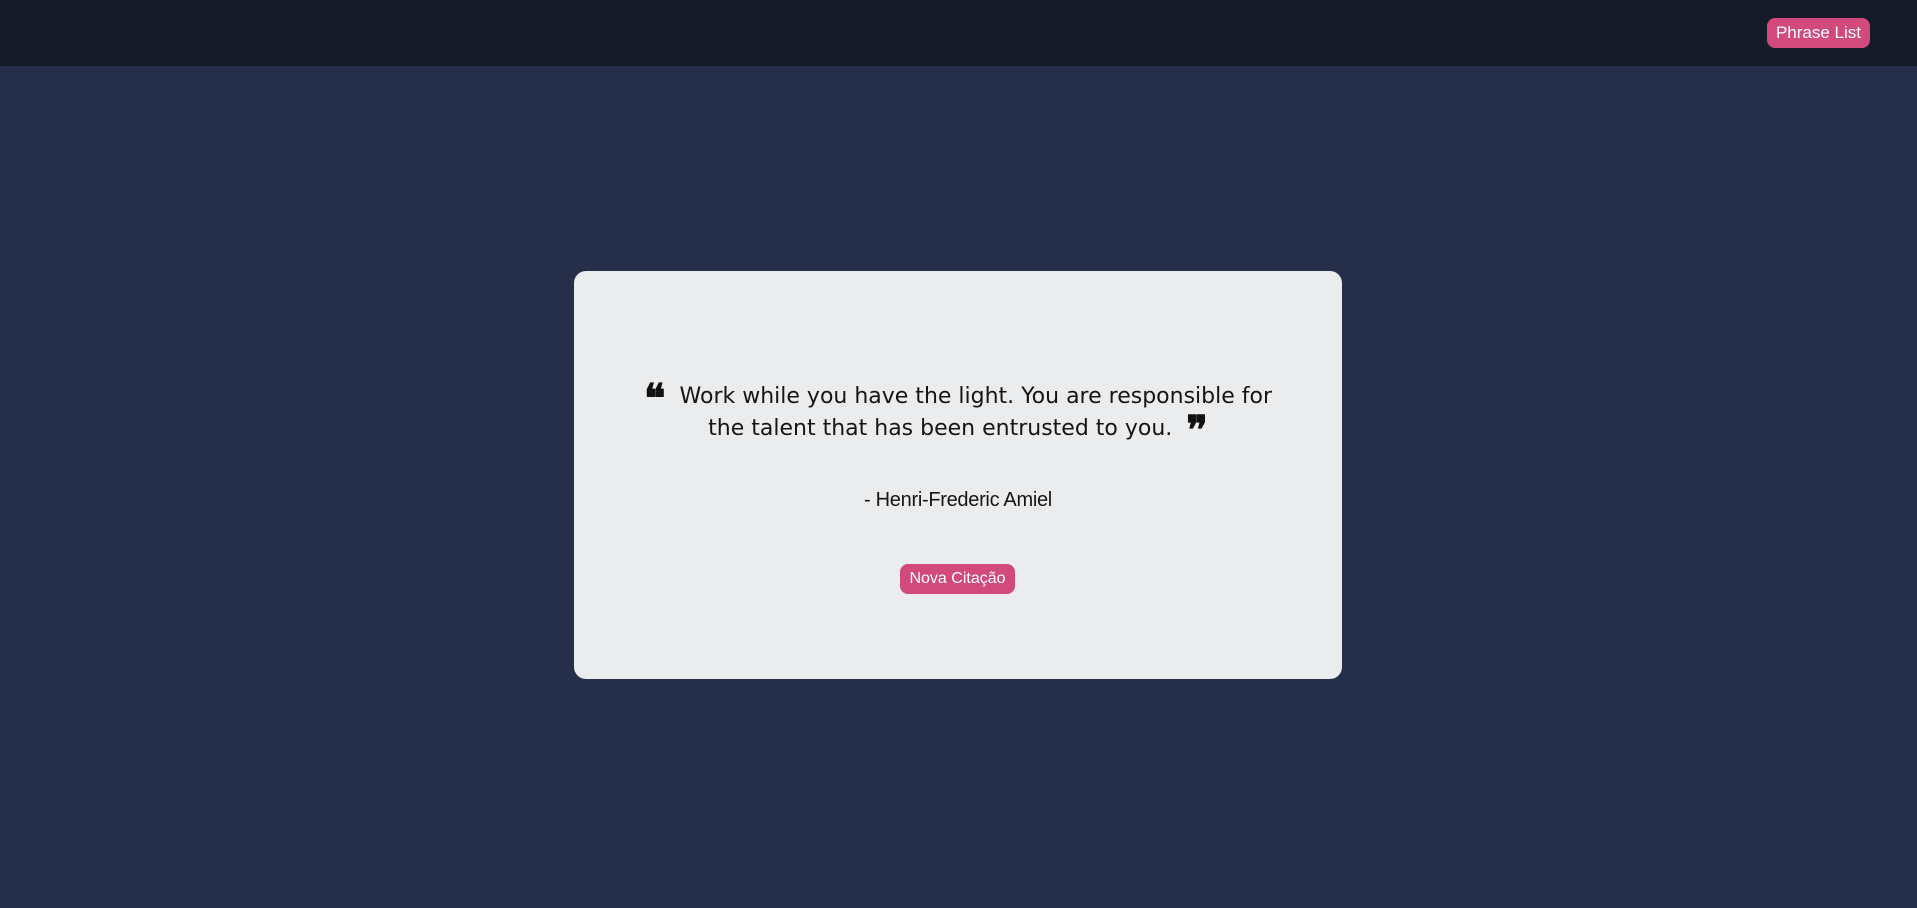 This screenshot has height=908, width=1917. I want to click on new-quote-button: Nova Citação, so click(957, 579).